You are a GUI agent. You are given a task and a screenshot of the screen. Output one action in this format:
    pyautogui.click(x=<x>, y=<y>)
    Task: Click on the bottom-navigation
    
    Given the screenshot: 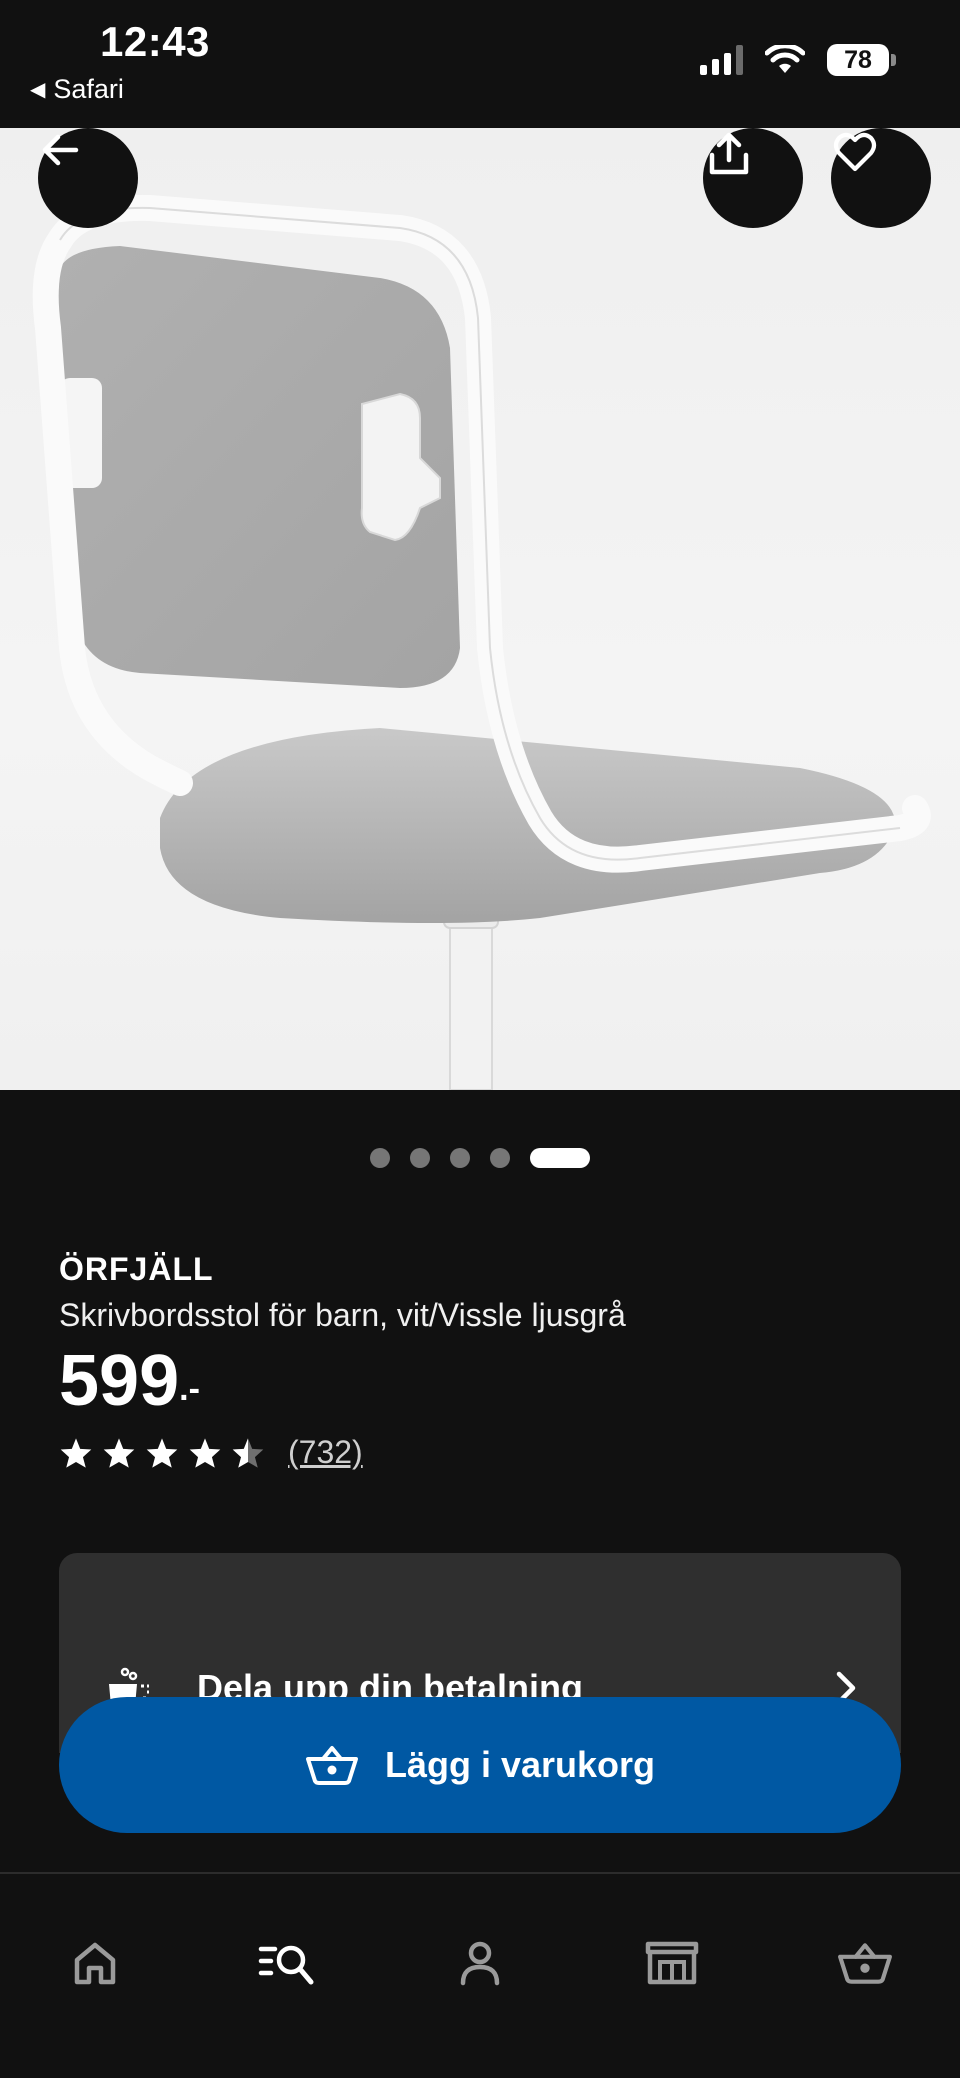 What is the action you would take?
    pyautogui.click(x=480, y=1975)
    